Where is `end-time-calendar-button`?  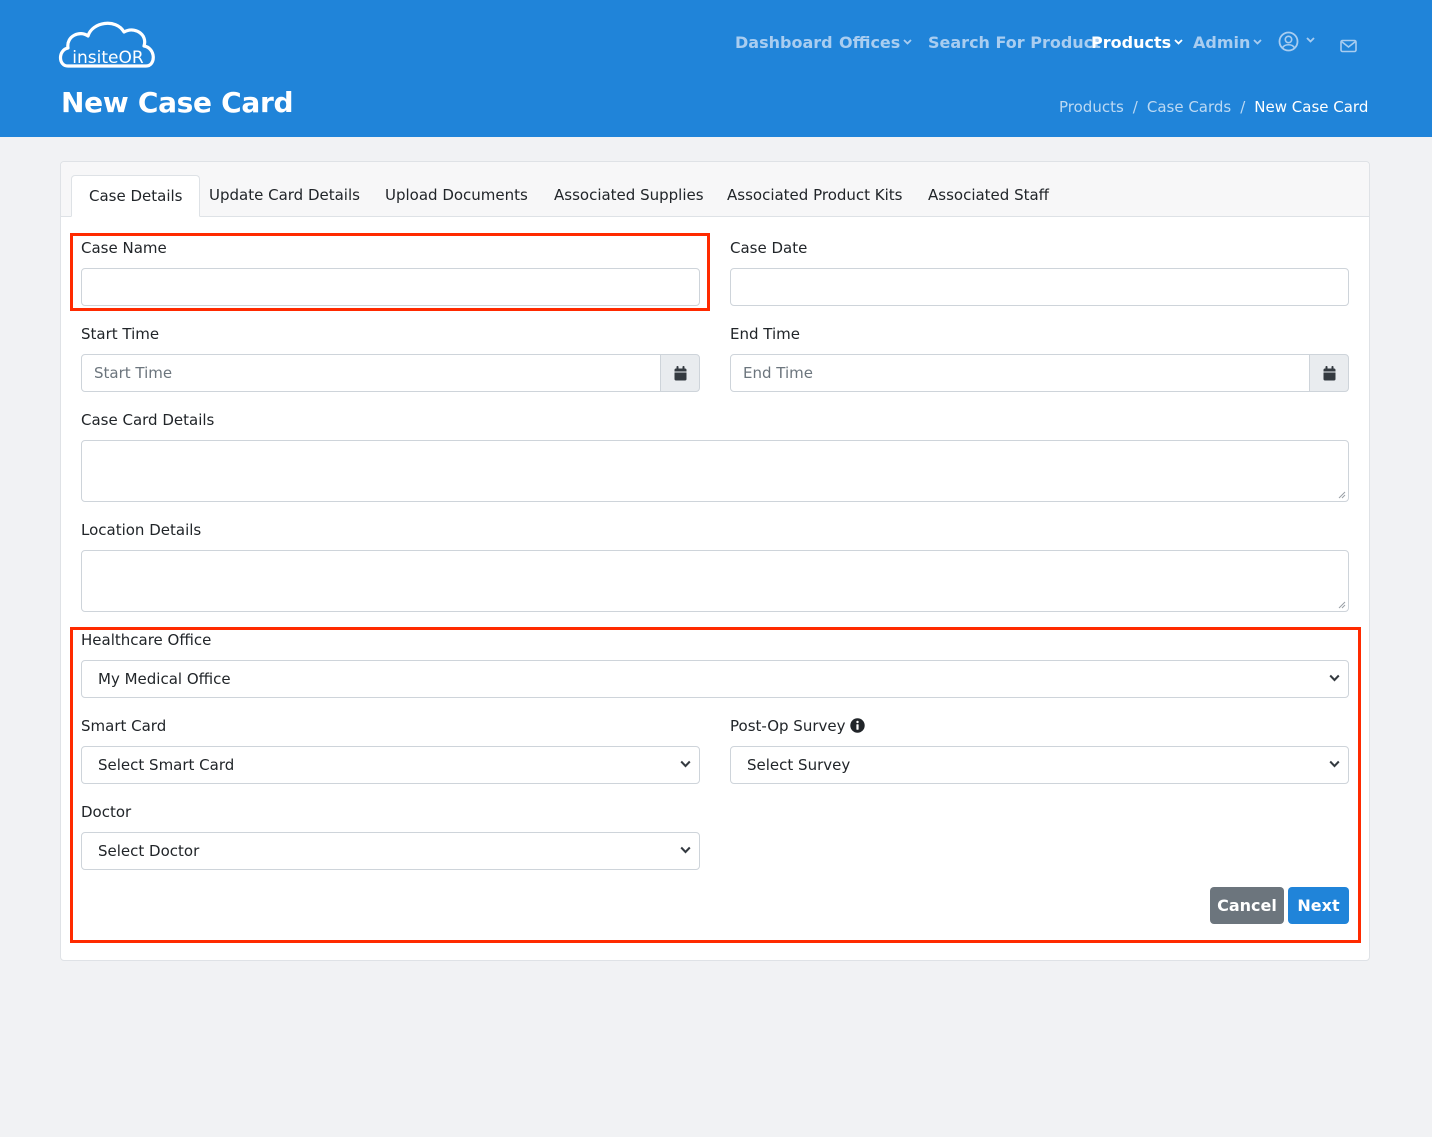 end-time-calendar-button is located at coordinates (1329, 373).